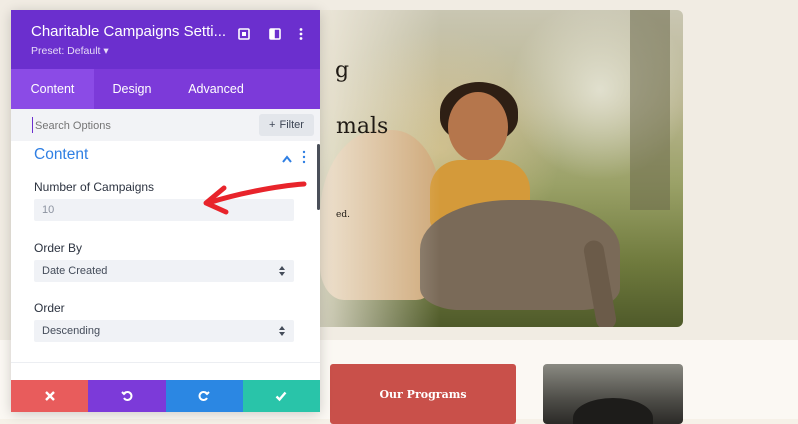 This screenshot has width=798, height=424. I want to click on kebab-icon, so click(301, 34).